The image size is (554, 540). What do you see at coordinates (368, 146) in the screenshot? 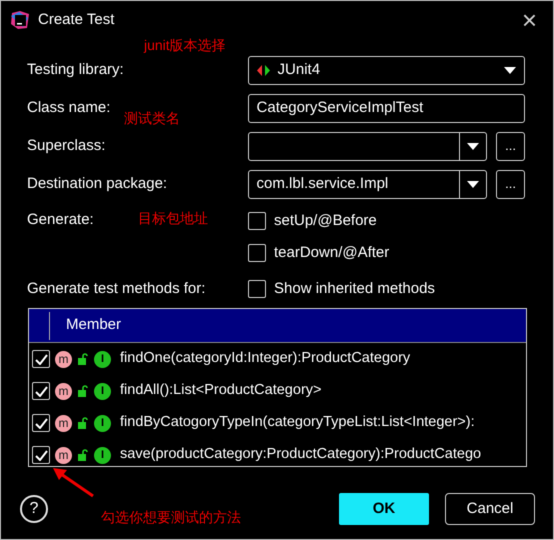
I see `combo-field` at bounding box center [368, 146].